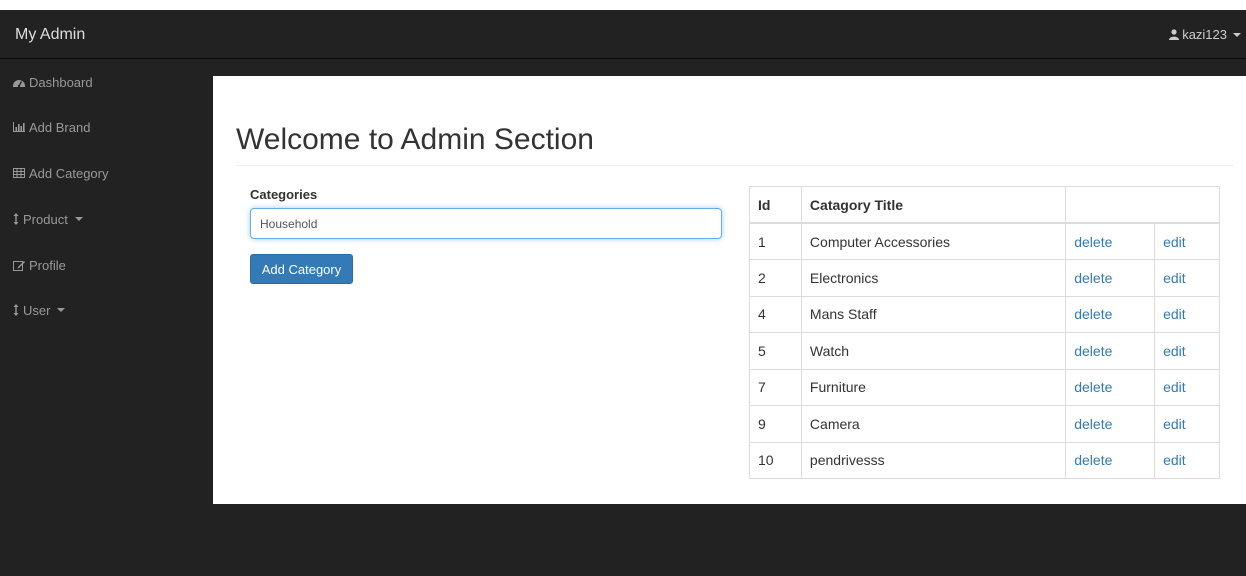 The height and width of the screenshot is (576, 1246). I want to click on table-row: 2 Electronics delete edit, so click(984, 278).